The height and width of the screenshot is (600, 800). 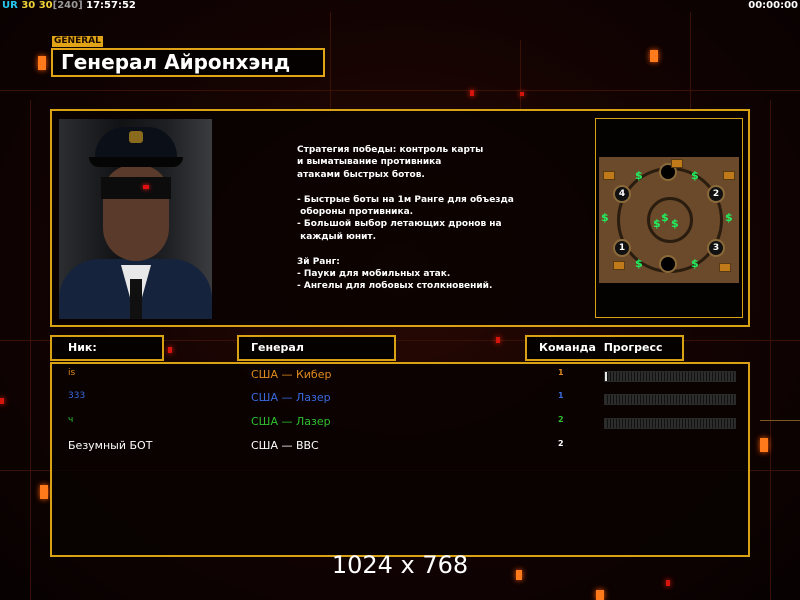 What do you see at coordinates (291, 374) in the screenshot?
I see `player-general: США — Кибер` at bounding box center [291, 374].